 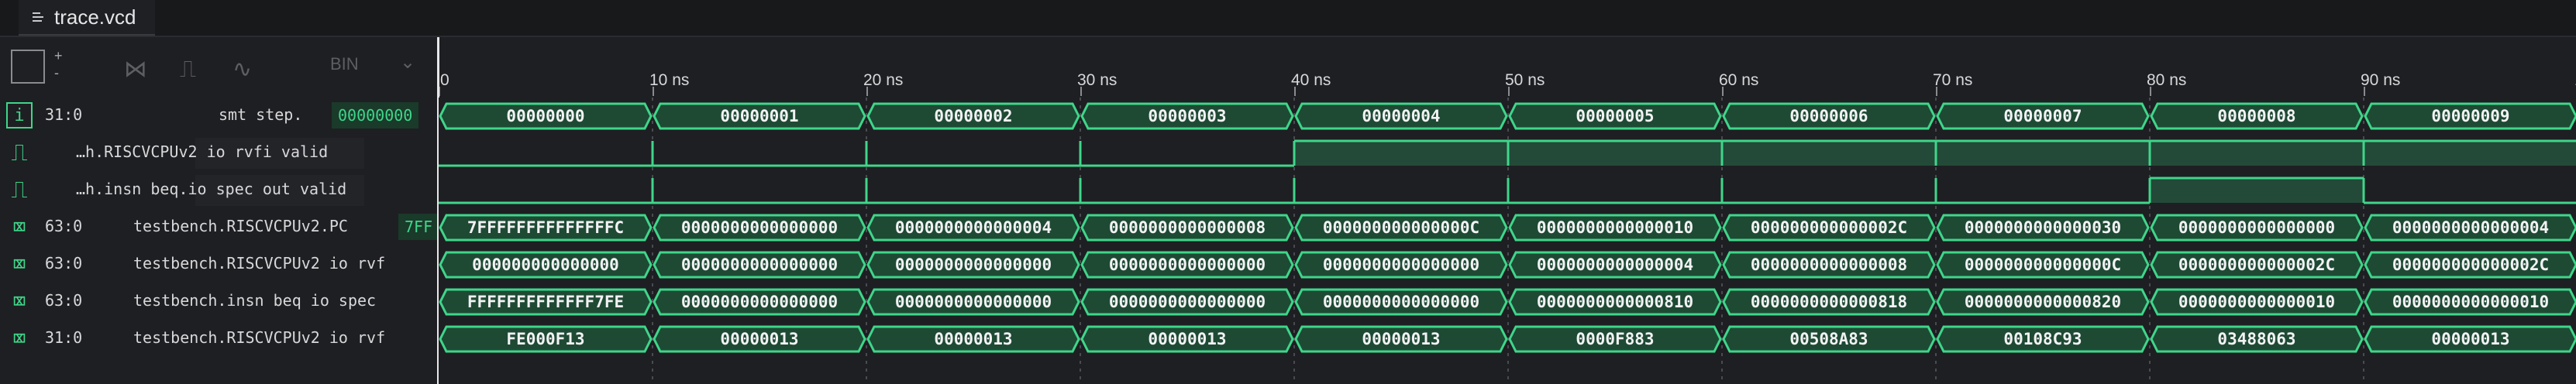 I want to click on signal-color-swatch, so click(x=28, y=67).